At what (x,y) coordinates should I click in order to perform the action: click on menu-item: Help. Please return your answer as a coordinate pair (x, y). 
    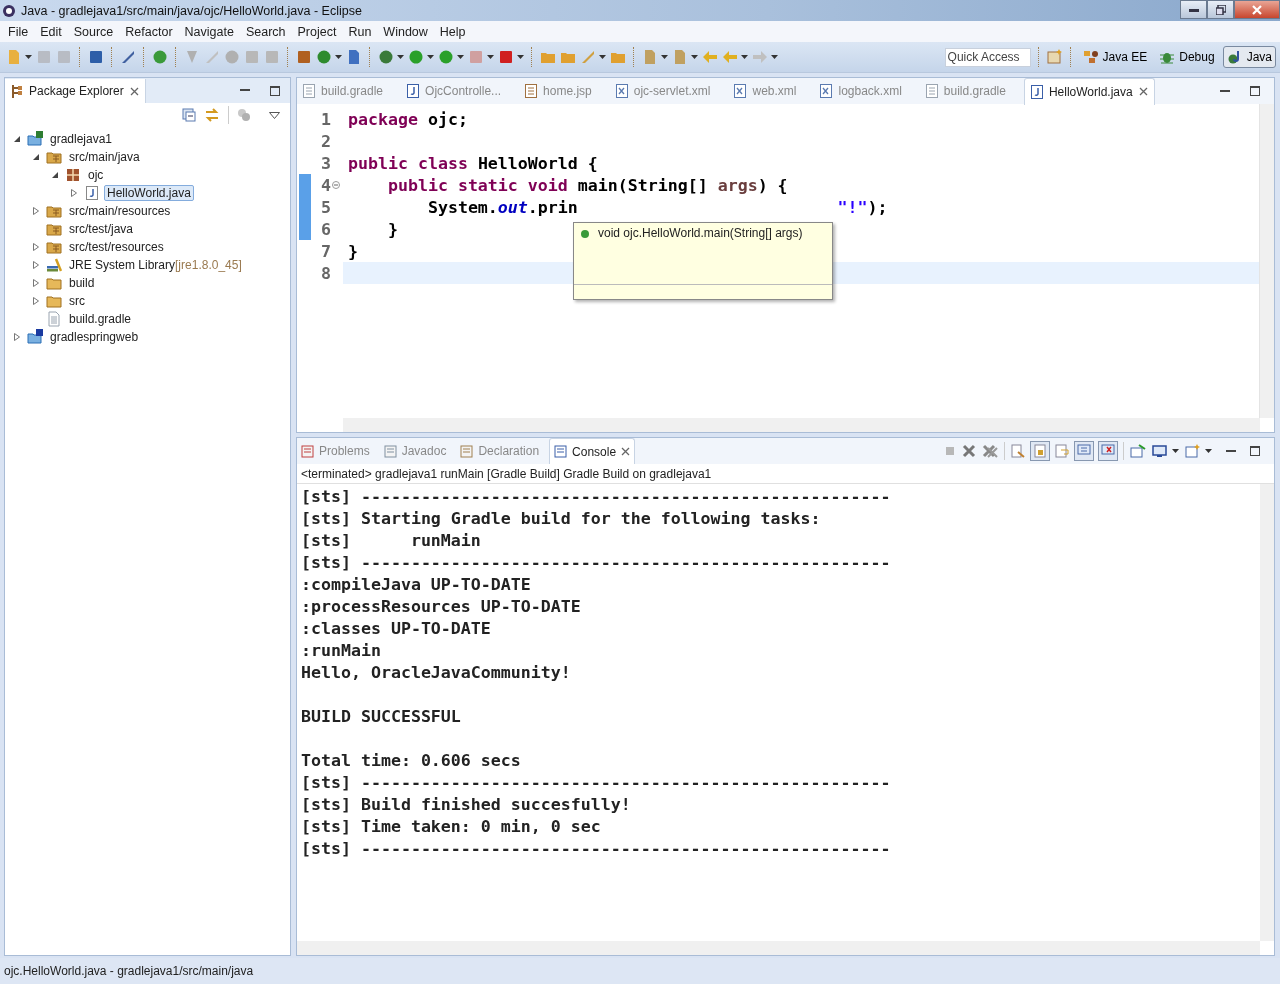
    Looking at the image, I should click on (452, 31).